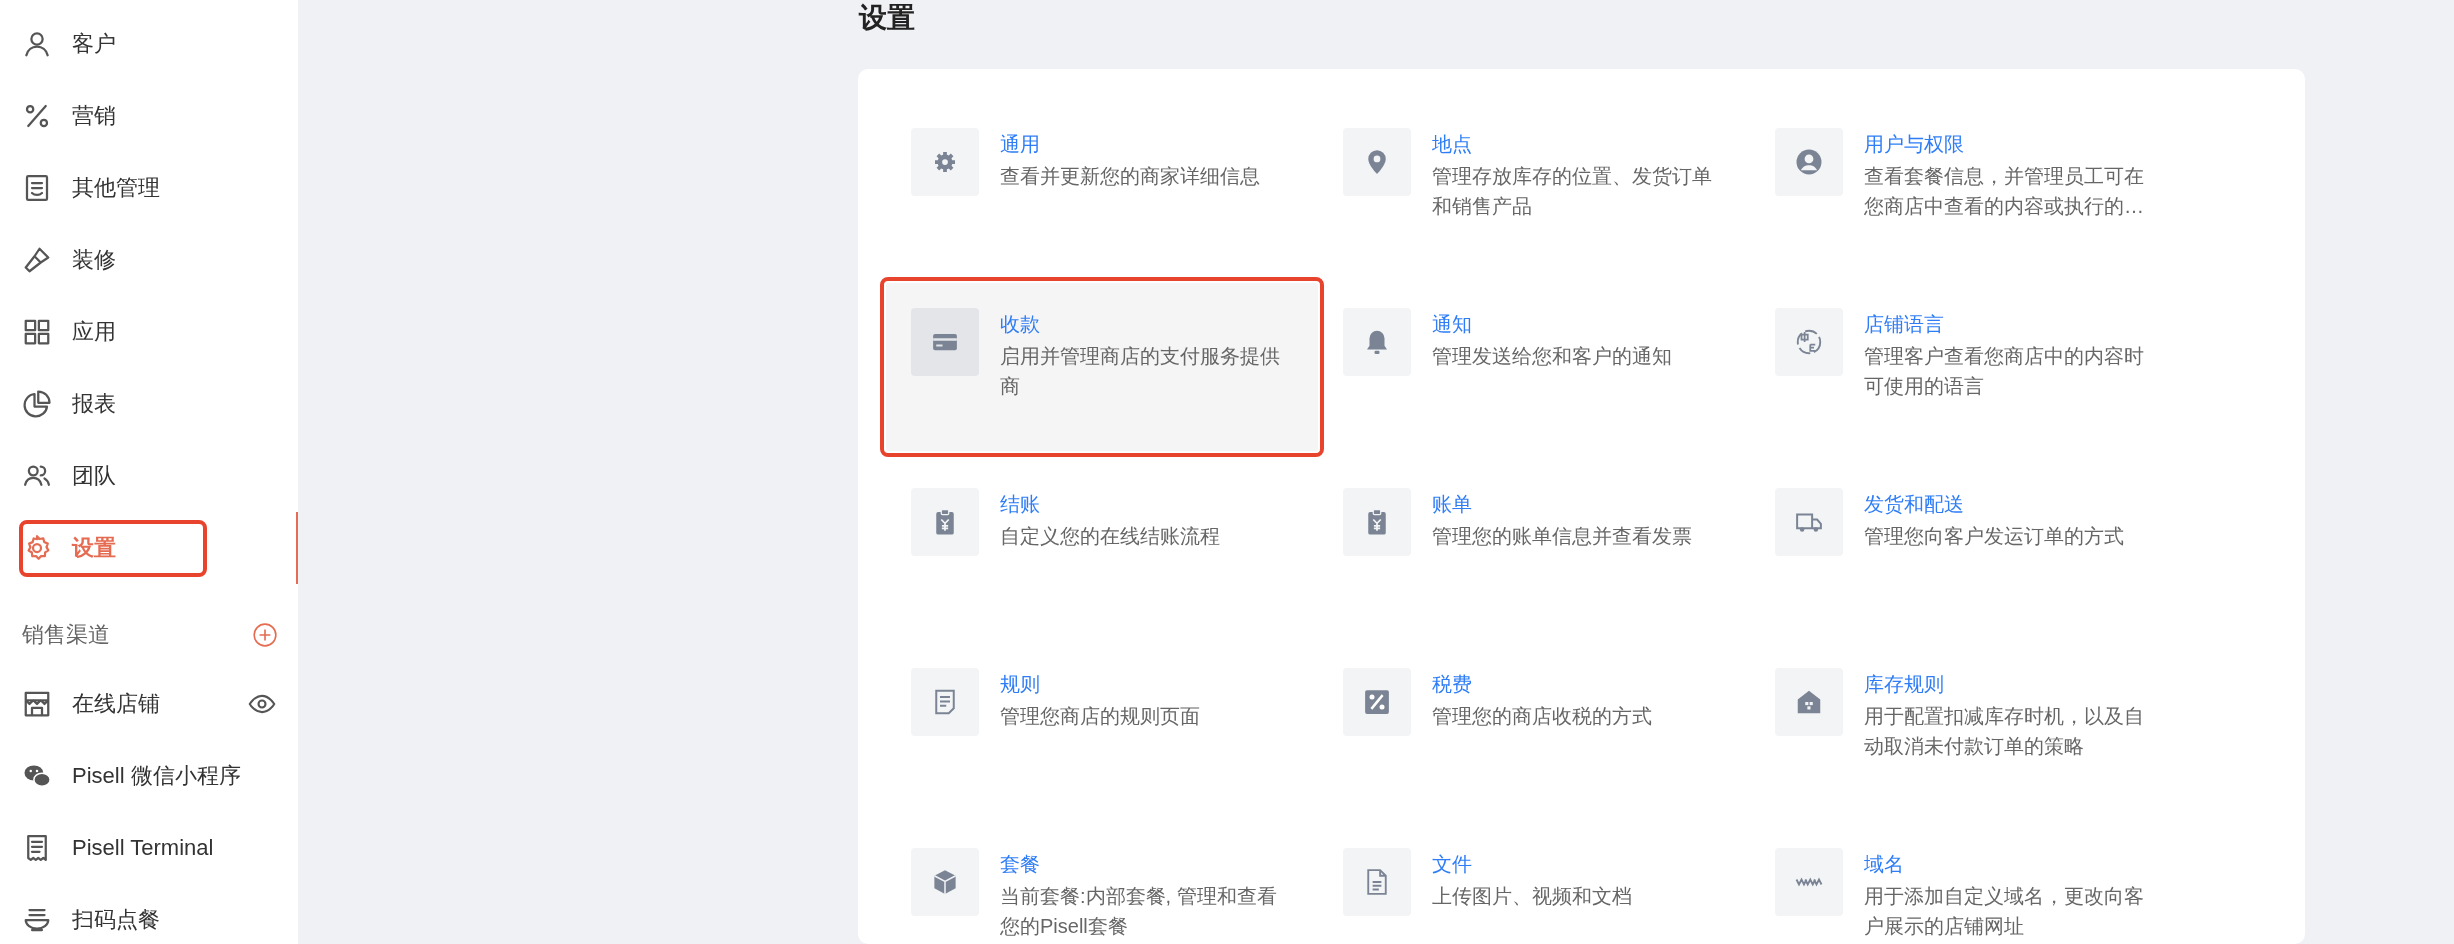 This screenshot has height=944, width=2454. I want to click on settings-tile: 套餐 当前套餐:内部套餐, 管理和查看您的Pisell套餐, so click(1102, 883).